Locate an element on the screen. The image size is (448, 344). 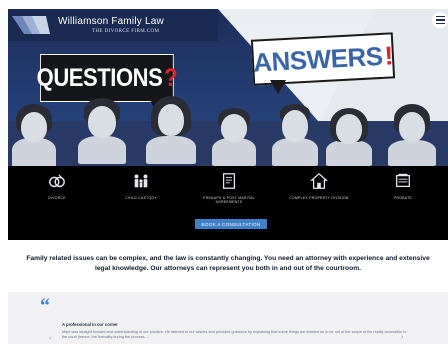
firm-logo-icon is located at coordinates (31, 25).